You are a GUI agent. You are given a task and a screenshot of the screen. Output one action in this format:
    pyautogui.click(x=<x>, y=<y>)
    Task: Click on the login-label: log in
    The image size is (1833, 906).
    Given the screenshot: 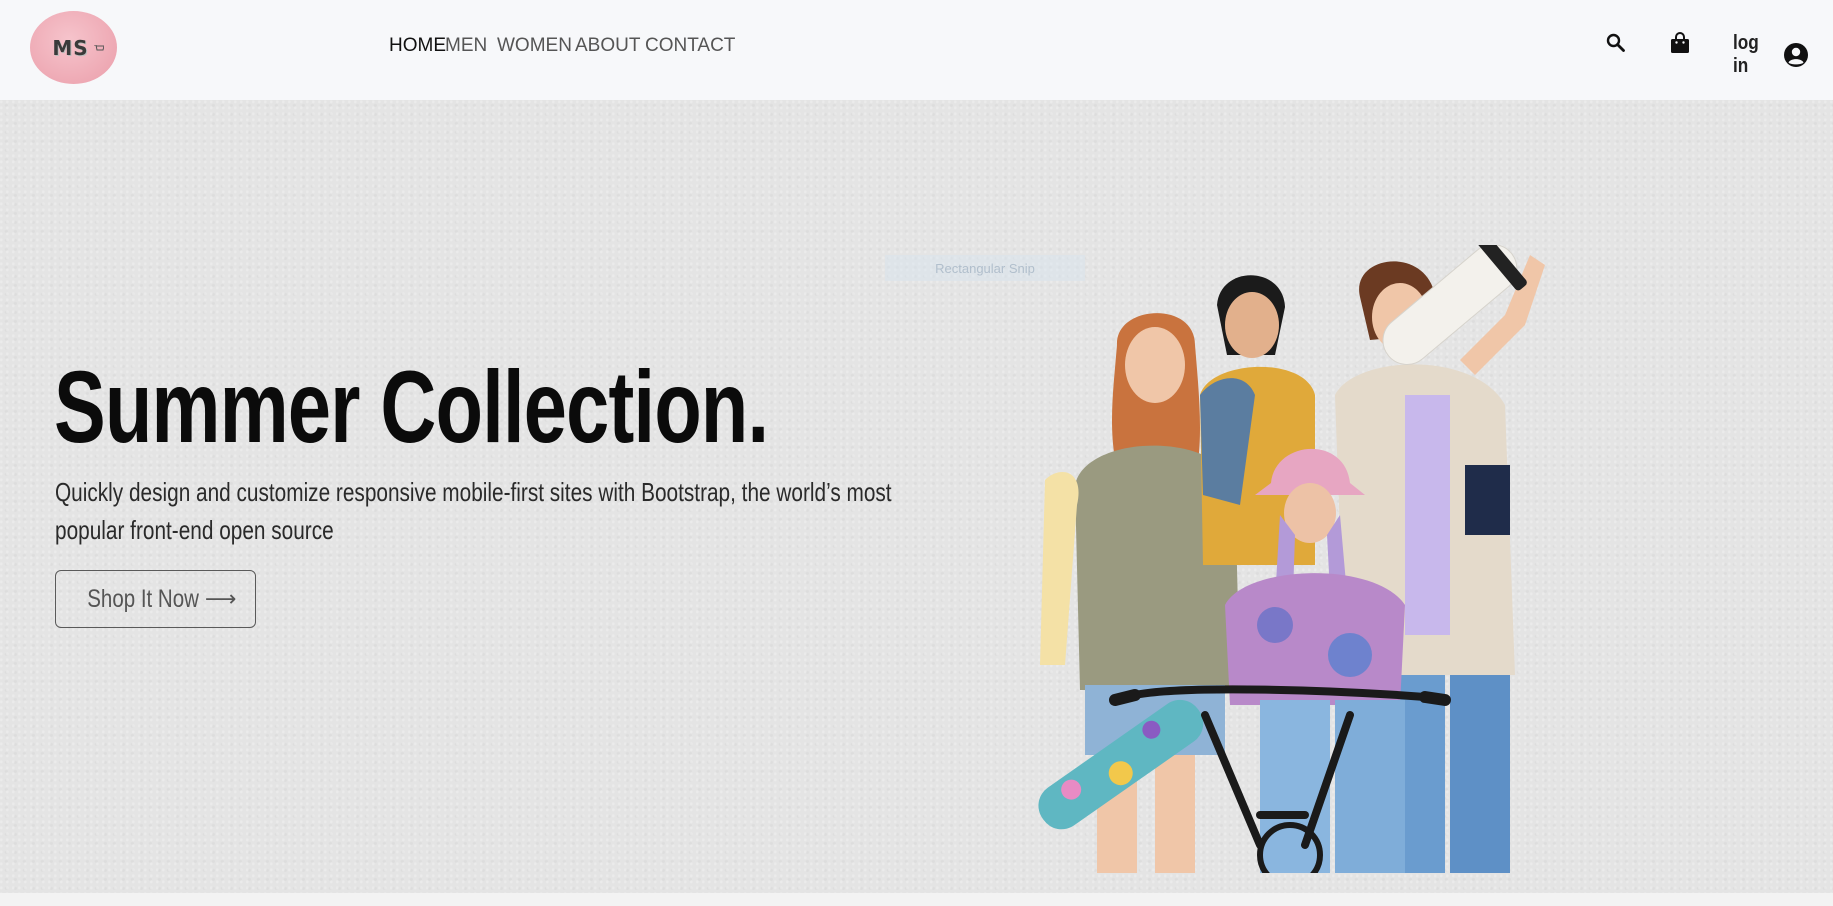 What is the action you would take?
    pyautogui.click(x=1746, y=54)
    